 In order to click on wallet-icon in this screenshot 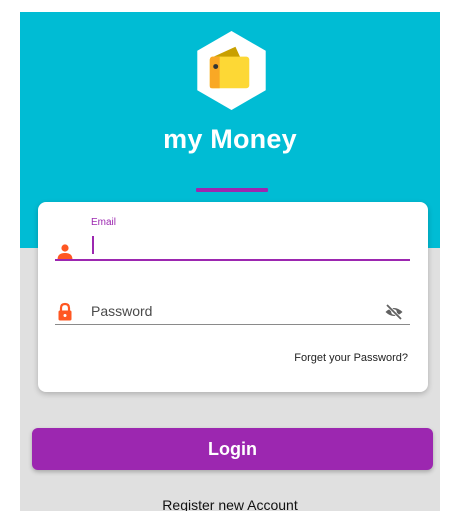, I will do `click(231, 70)`.